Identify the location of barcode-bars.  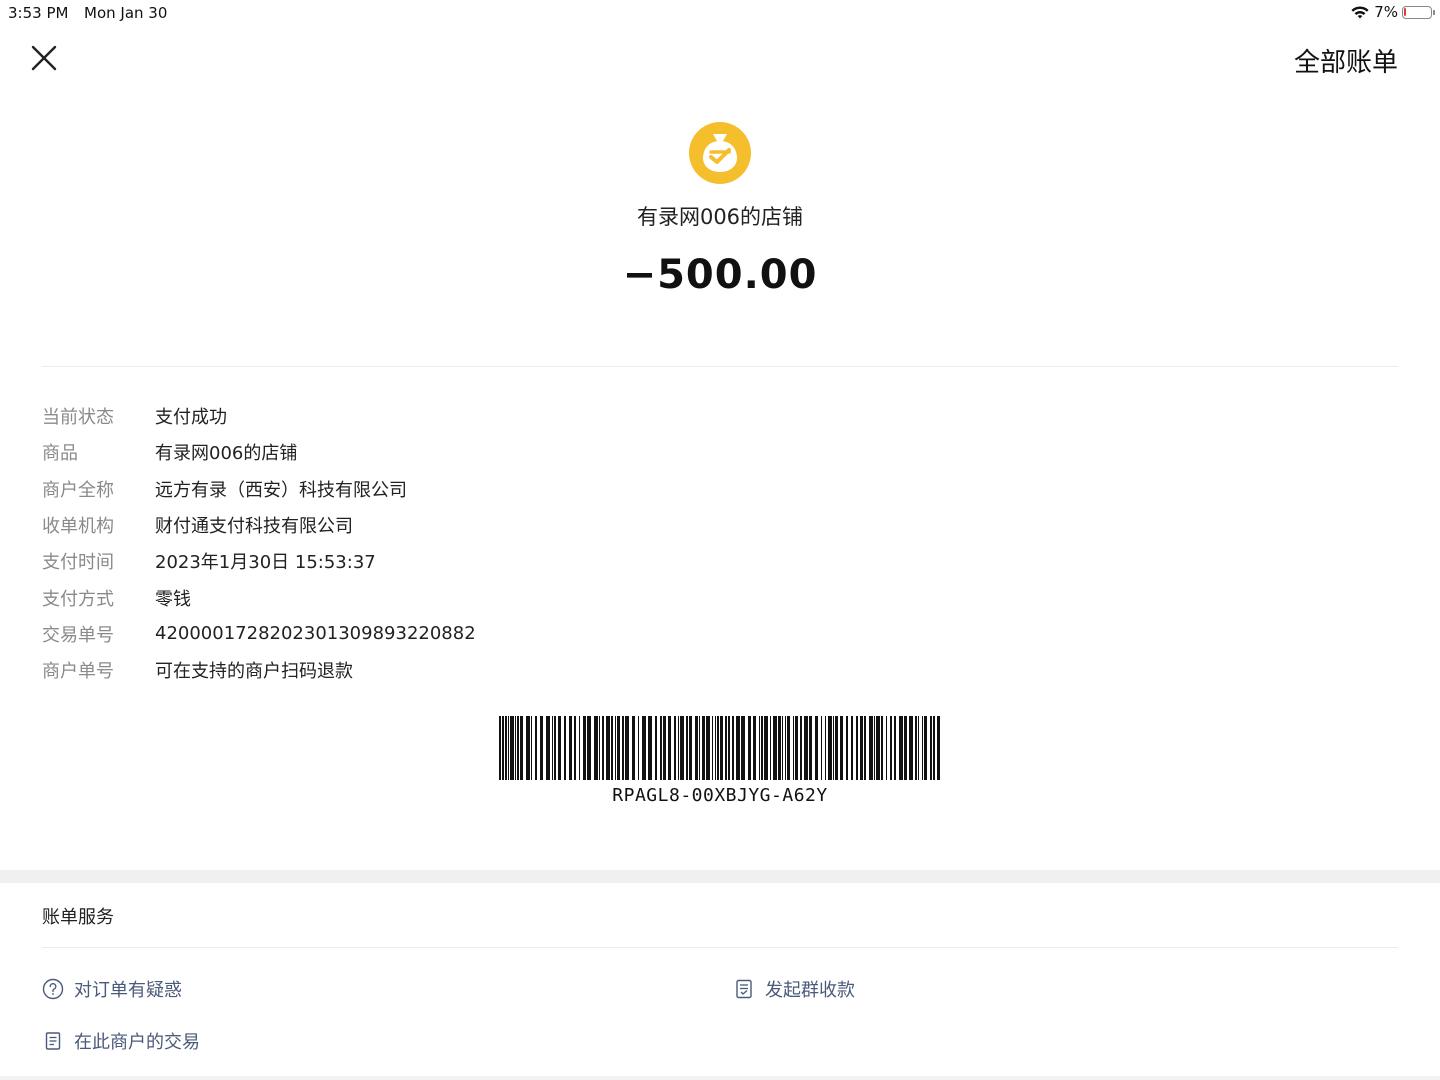
(719, 748).